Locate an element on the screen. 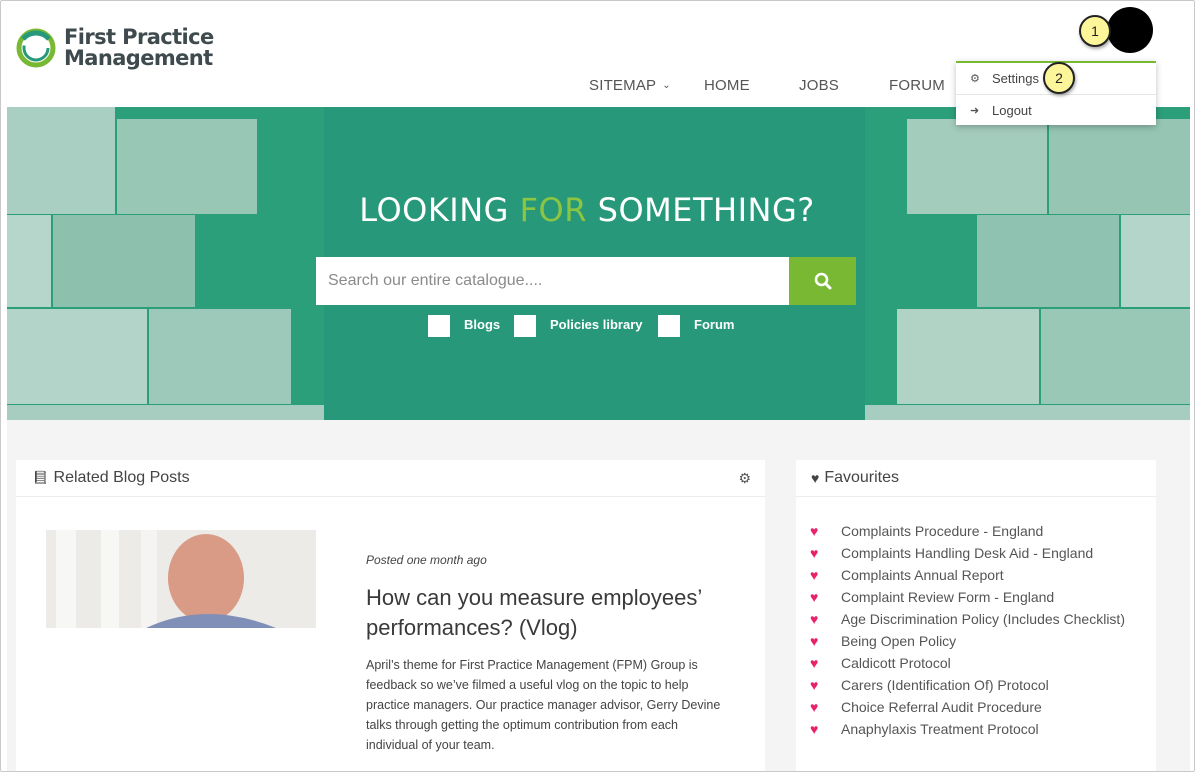 This screenshot has width=1195, height=772. filter-blogs-label: Blogs is located at coordinates (482, 324).